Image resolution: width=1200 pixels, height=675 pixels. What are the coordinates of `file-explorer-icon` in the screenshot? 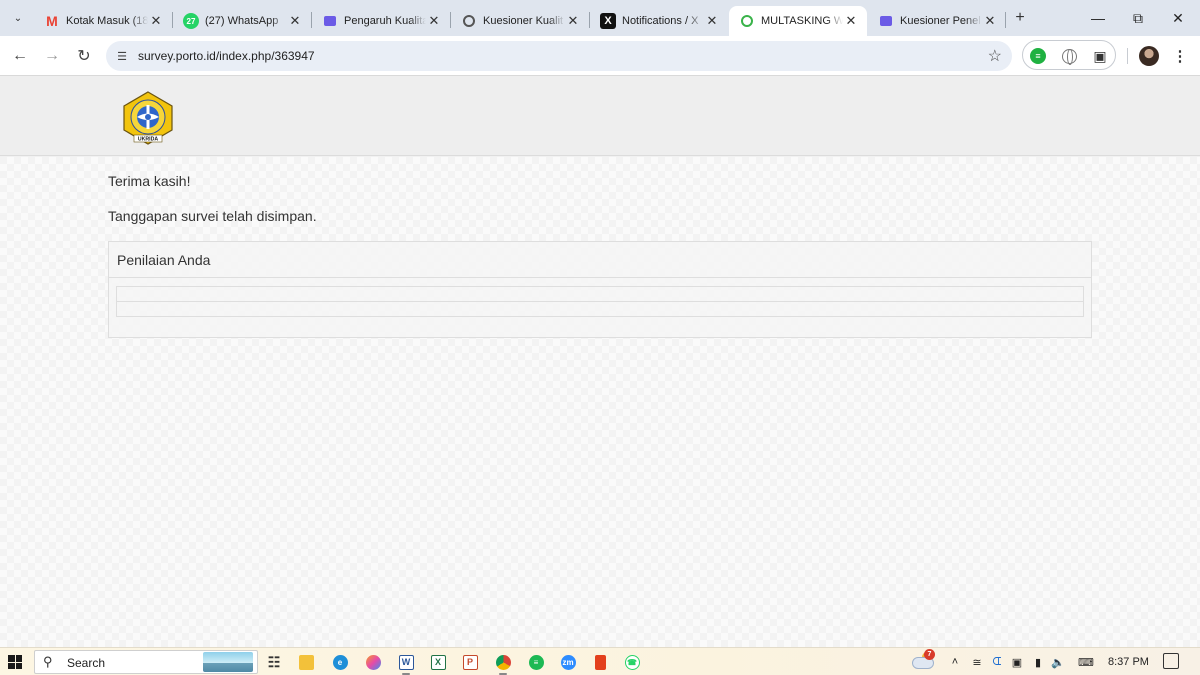 It's located at (306, 662).